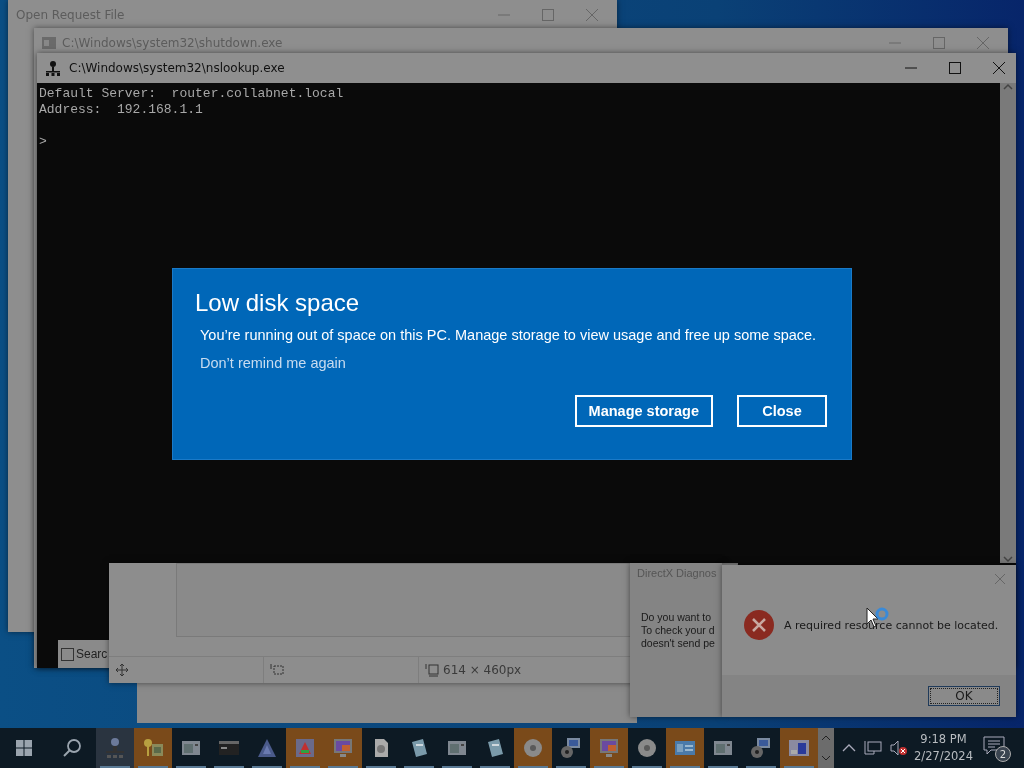 The width and height of the screenshot is (1024, 768). I want to click on muted-speaker-icon, so click(899, 748).